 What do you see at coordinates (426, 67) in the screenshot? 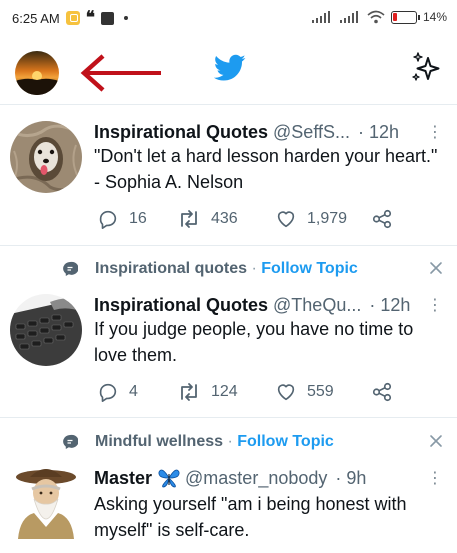
I see `sparkle-icon` at bounding box center [426, 67].